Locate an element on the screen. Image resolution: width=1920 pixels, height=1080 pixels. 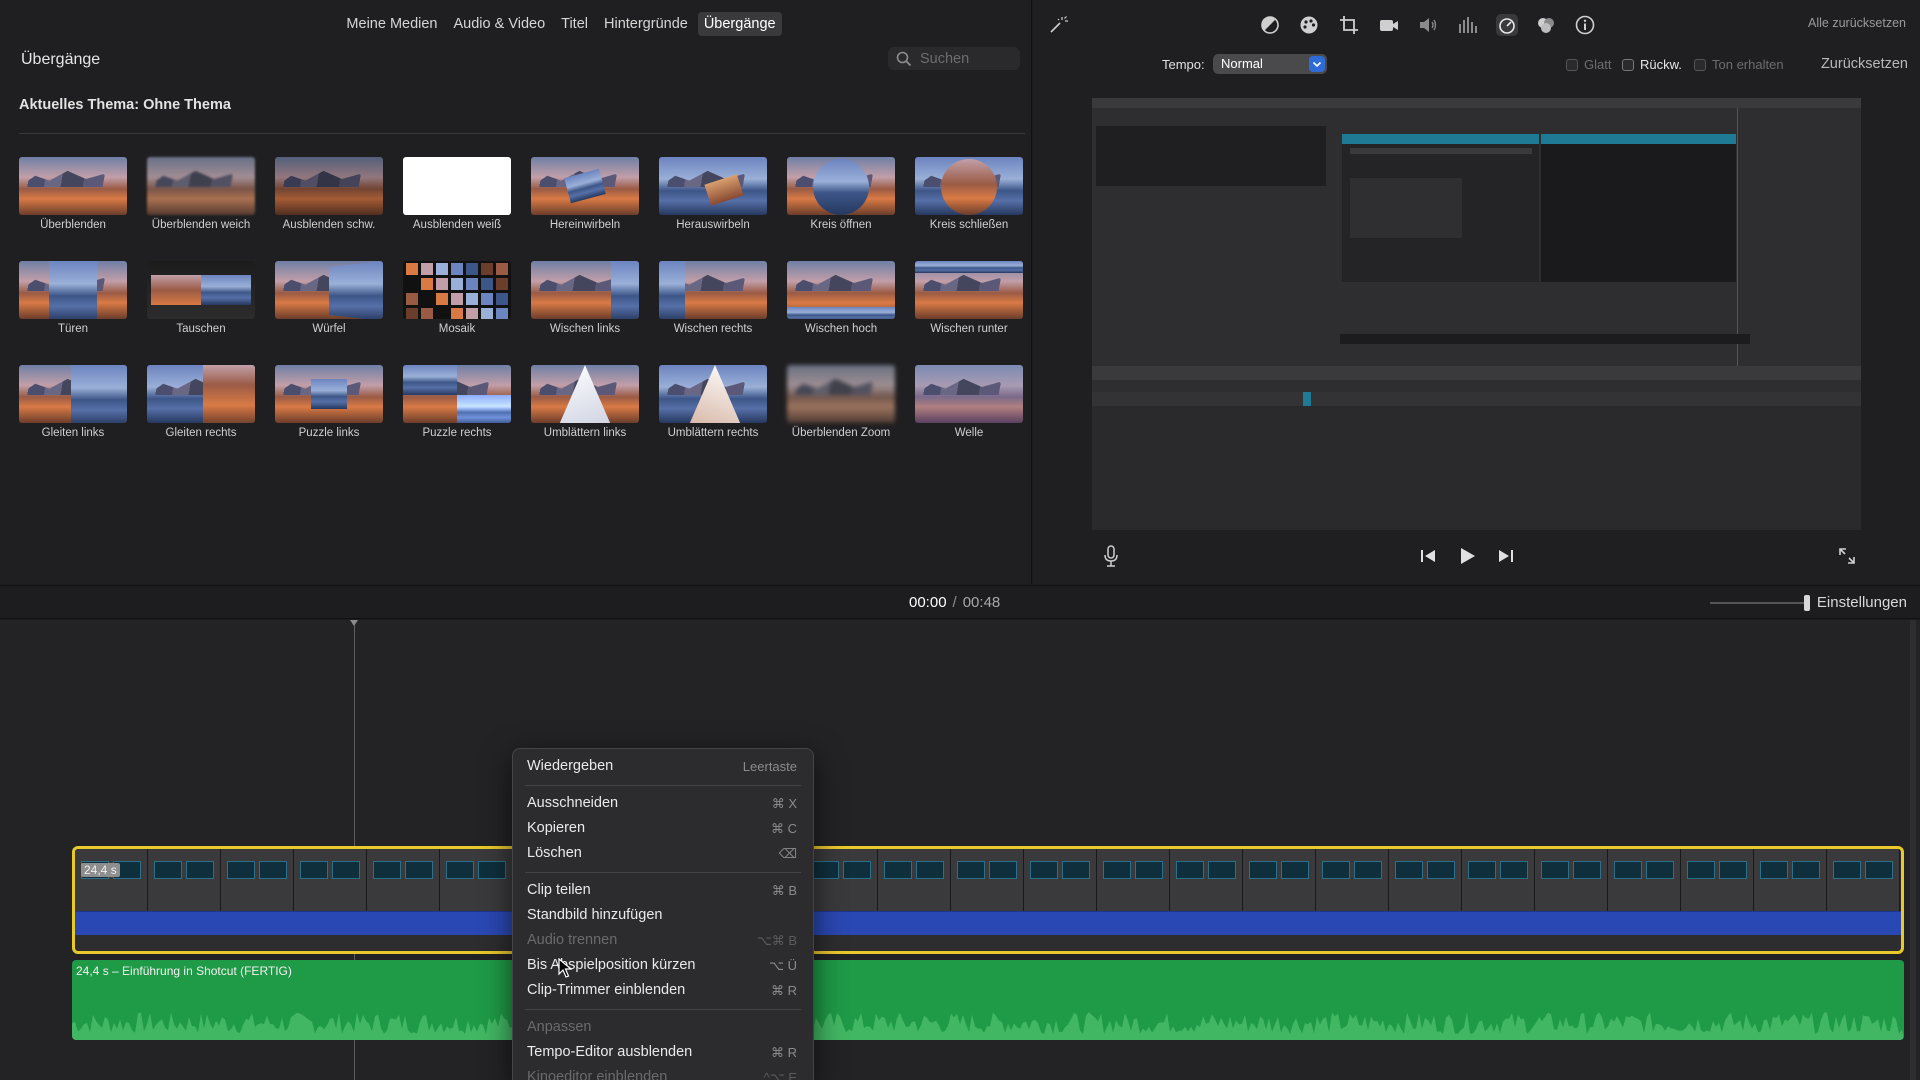
transition-item: Puzzle rechts is located at coordinates (457, 402).